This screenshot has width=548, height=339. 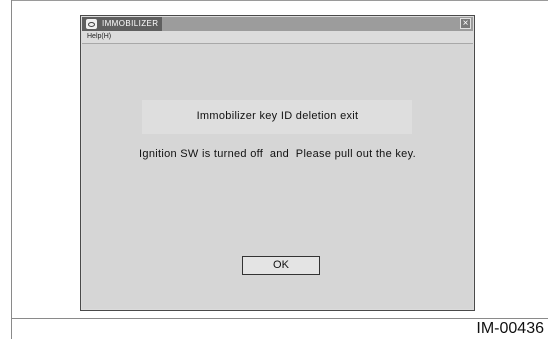 What do you see at coordinates (277, 116) in the screenshot?
I see `message-title: Immobilizer key ID deletion exit` at bounding box center [277, 116].